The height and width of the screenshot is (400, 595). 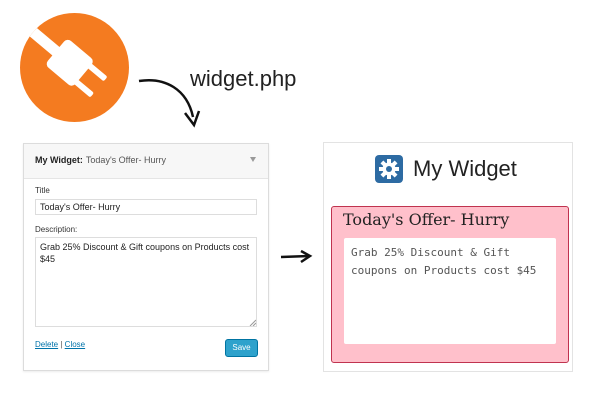 I want to click on widget-editor-header: My Widget: Today's Offer- Hurry, so click(x=146, y=161).